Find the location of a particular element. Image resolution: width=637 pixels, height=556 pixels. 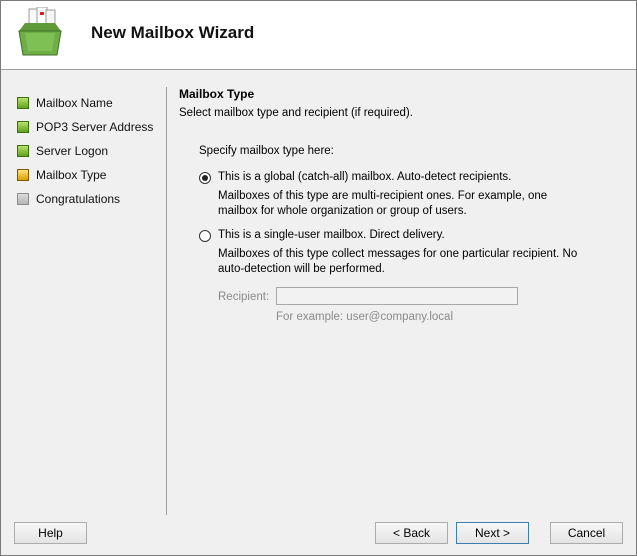

step-server-logon: Server Logon is located at coordinates (85, 151).